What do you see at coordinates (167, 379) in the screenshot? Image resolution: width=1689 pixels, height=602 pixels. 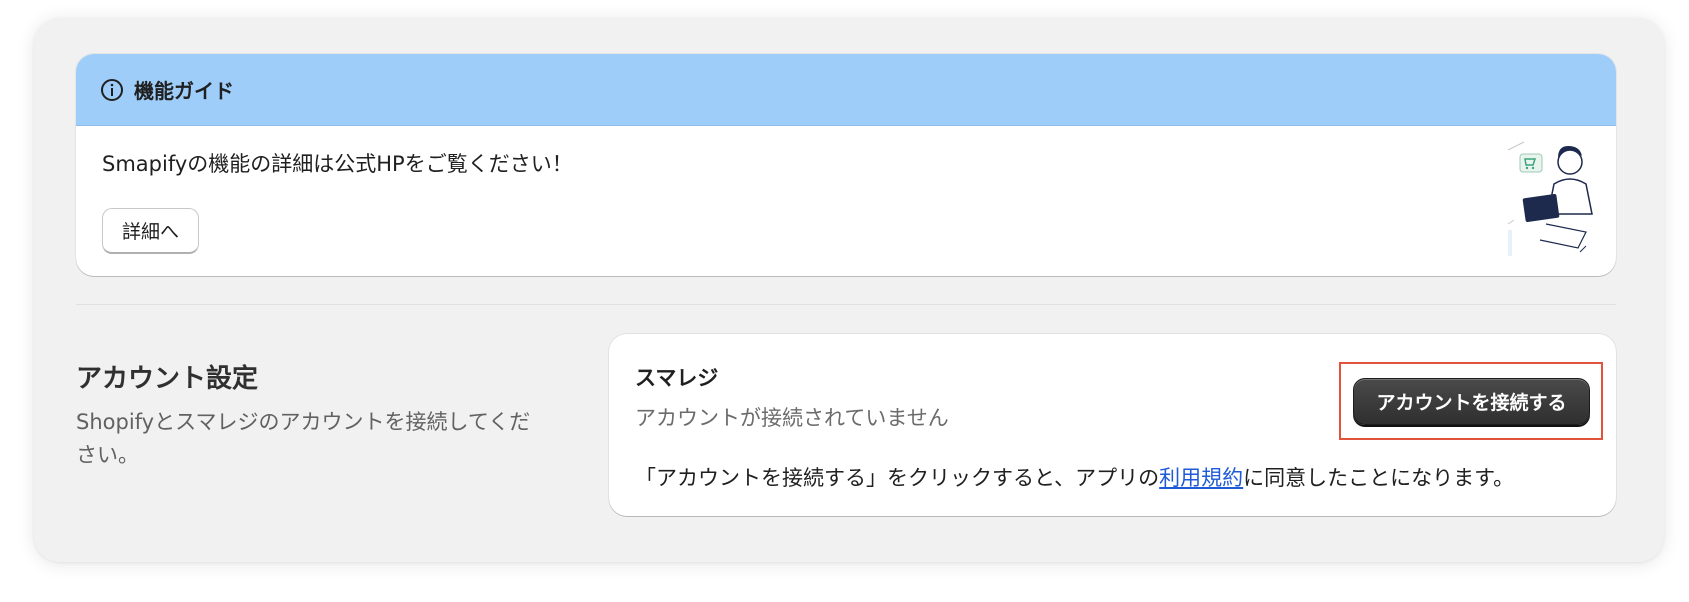 I see `account-settings-title: アカウント設定` at bounding box center [167, 379].